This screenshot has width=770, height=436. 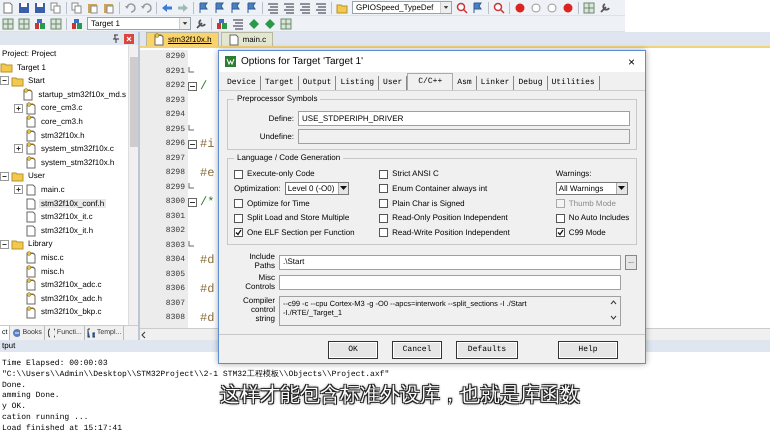 What do you see at coordinates (52, 271) in the screenshot?
I see `tree-item: misc.h` at bounding box center [52, 271].